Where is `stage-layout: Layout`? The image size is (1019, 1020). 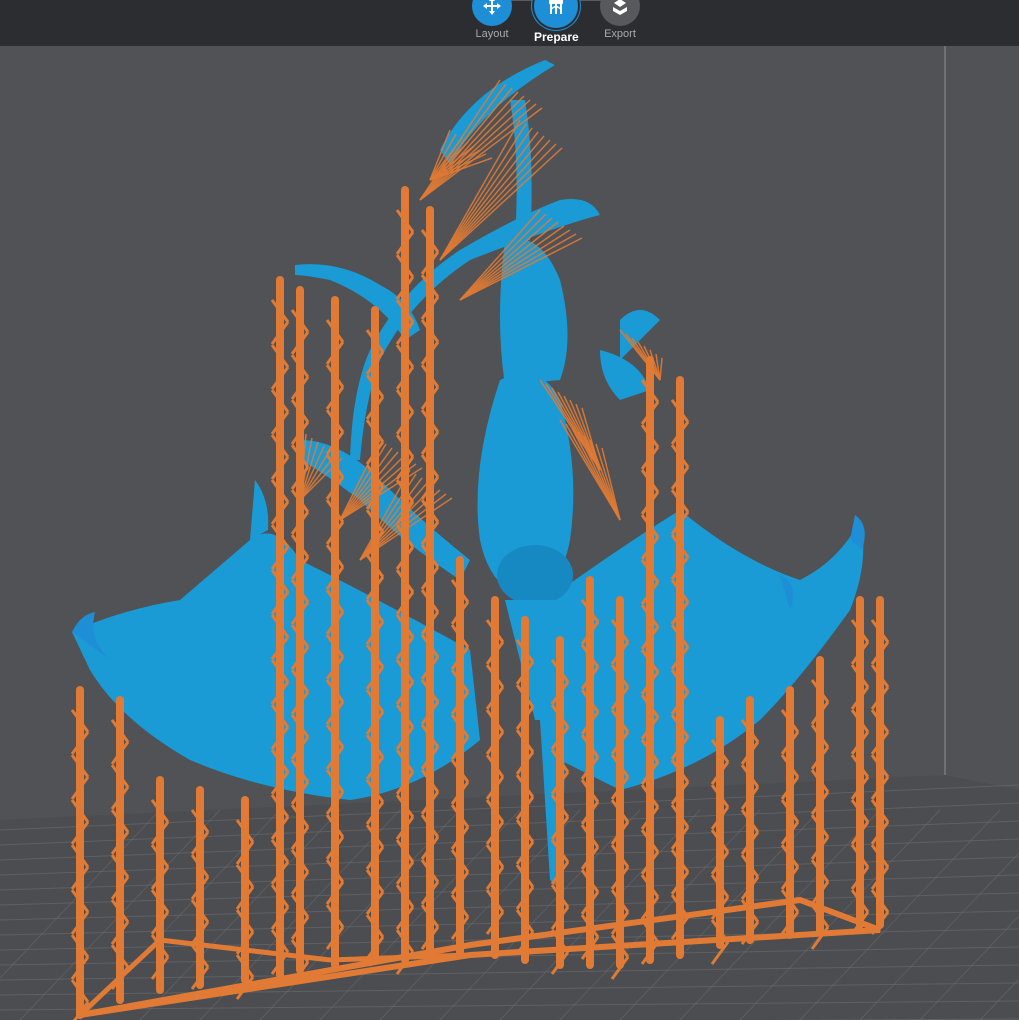
stage-layout: Layout is located at coordinates (492, 20).